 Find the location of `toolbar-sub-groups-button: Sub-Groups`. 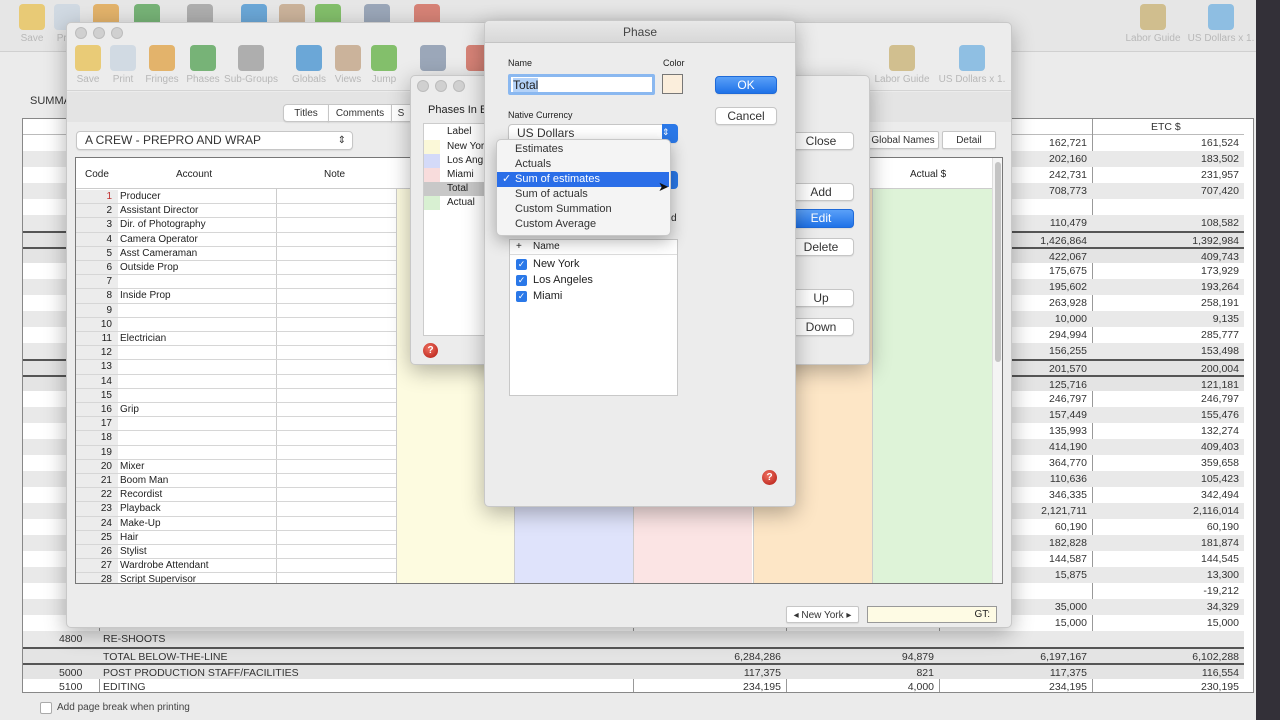

toolbar-sub-groups-button: Sub-Groups is located at coordinates (251, 65).